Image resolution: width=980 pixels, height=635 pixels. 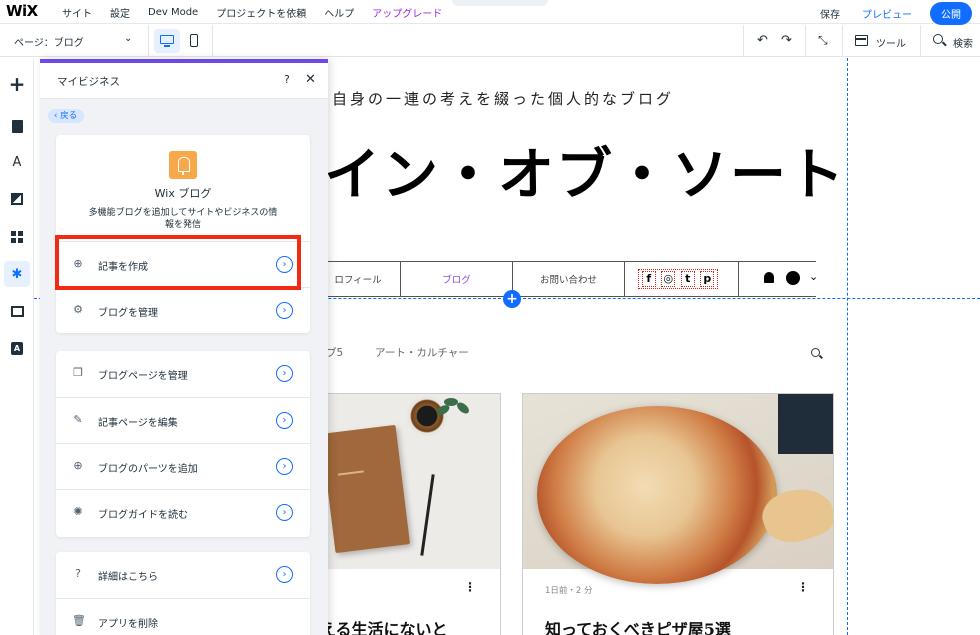 What do you see at coordinates (769, 277) in the screenshot?
I see `bell-icon` at bounding box center [769, 277].